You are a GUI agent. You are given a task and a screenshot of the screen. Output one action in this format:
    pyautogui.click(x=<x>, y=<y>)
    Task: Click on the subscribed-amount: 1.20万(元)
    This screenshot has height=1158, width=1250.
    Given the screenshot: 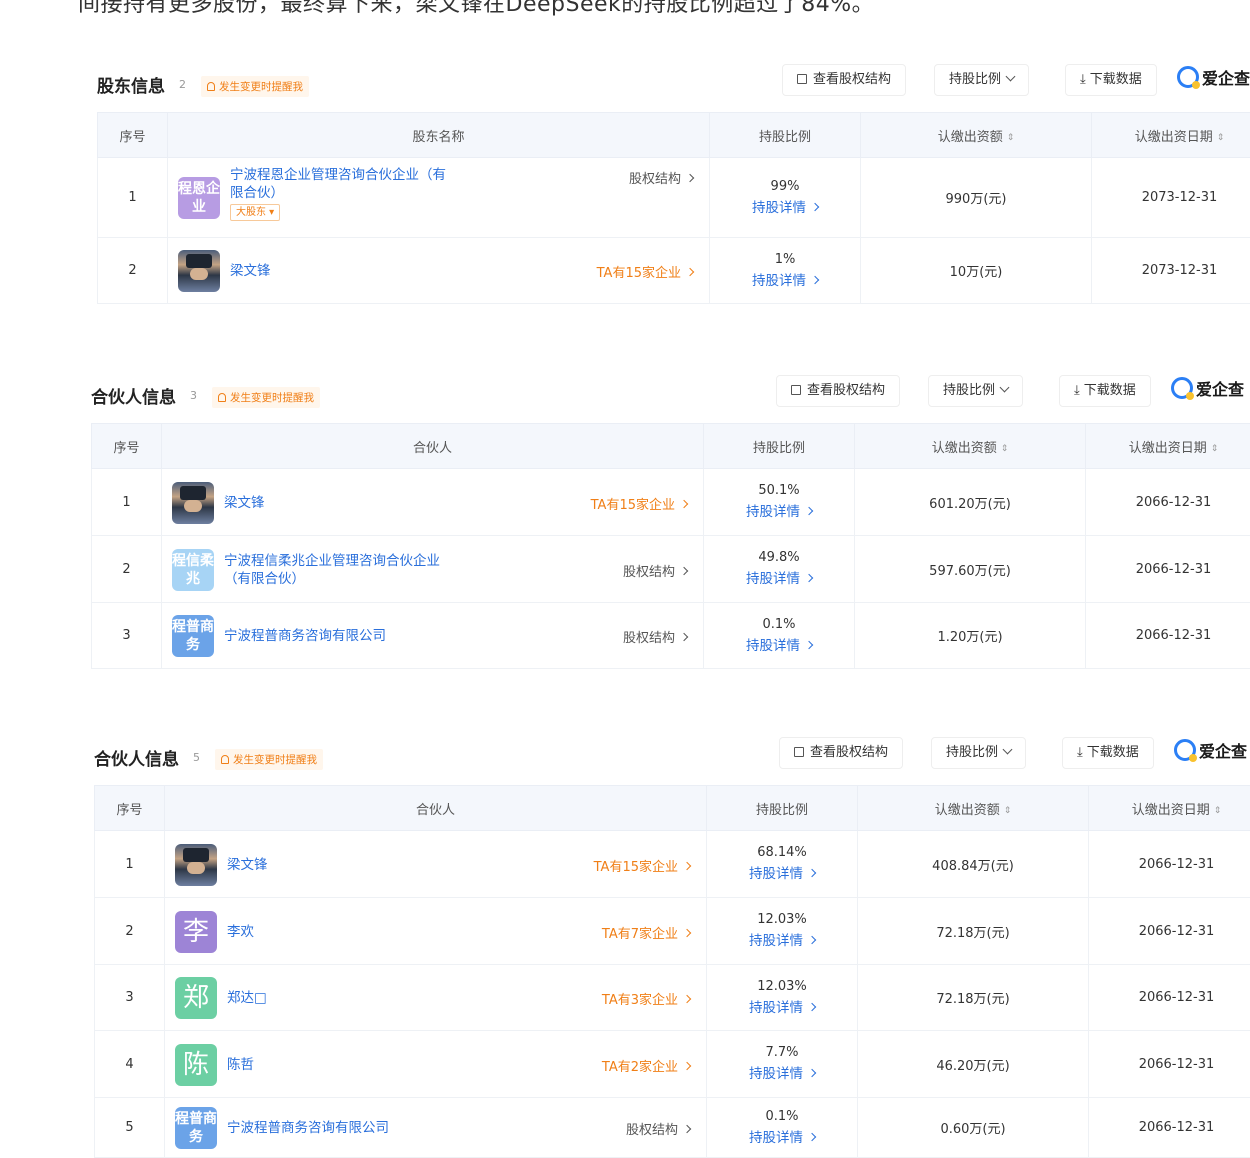 What is the action you would take?
    pyautogui.click(x=970, y=636)
    